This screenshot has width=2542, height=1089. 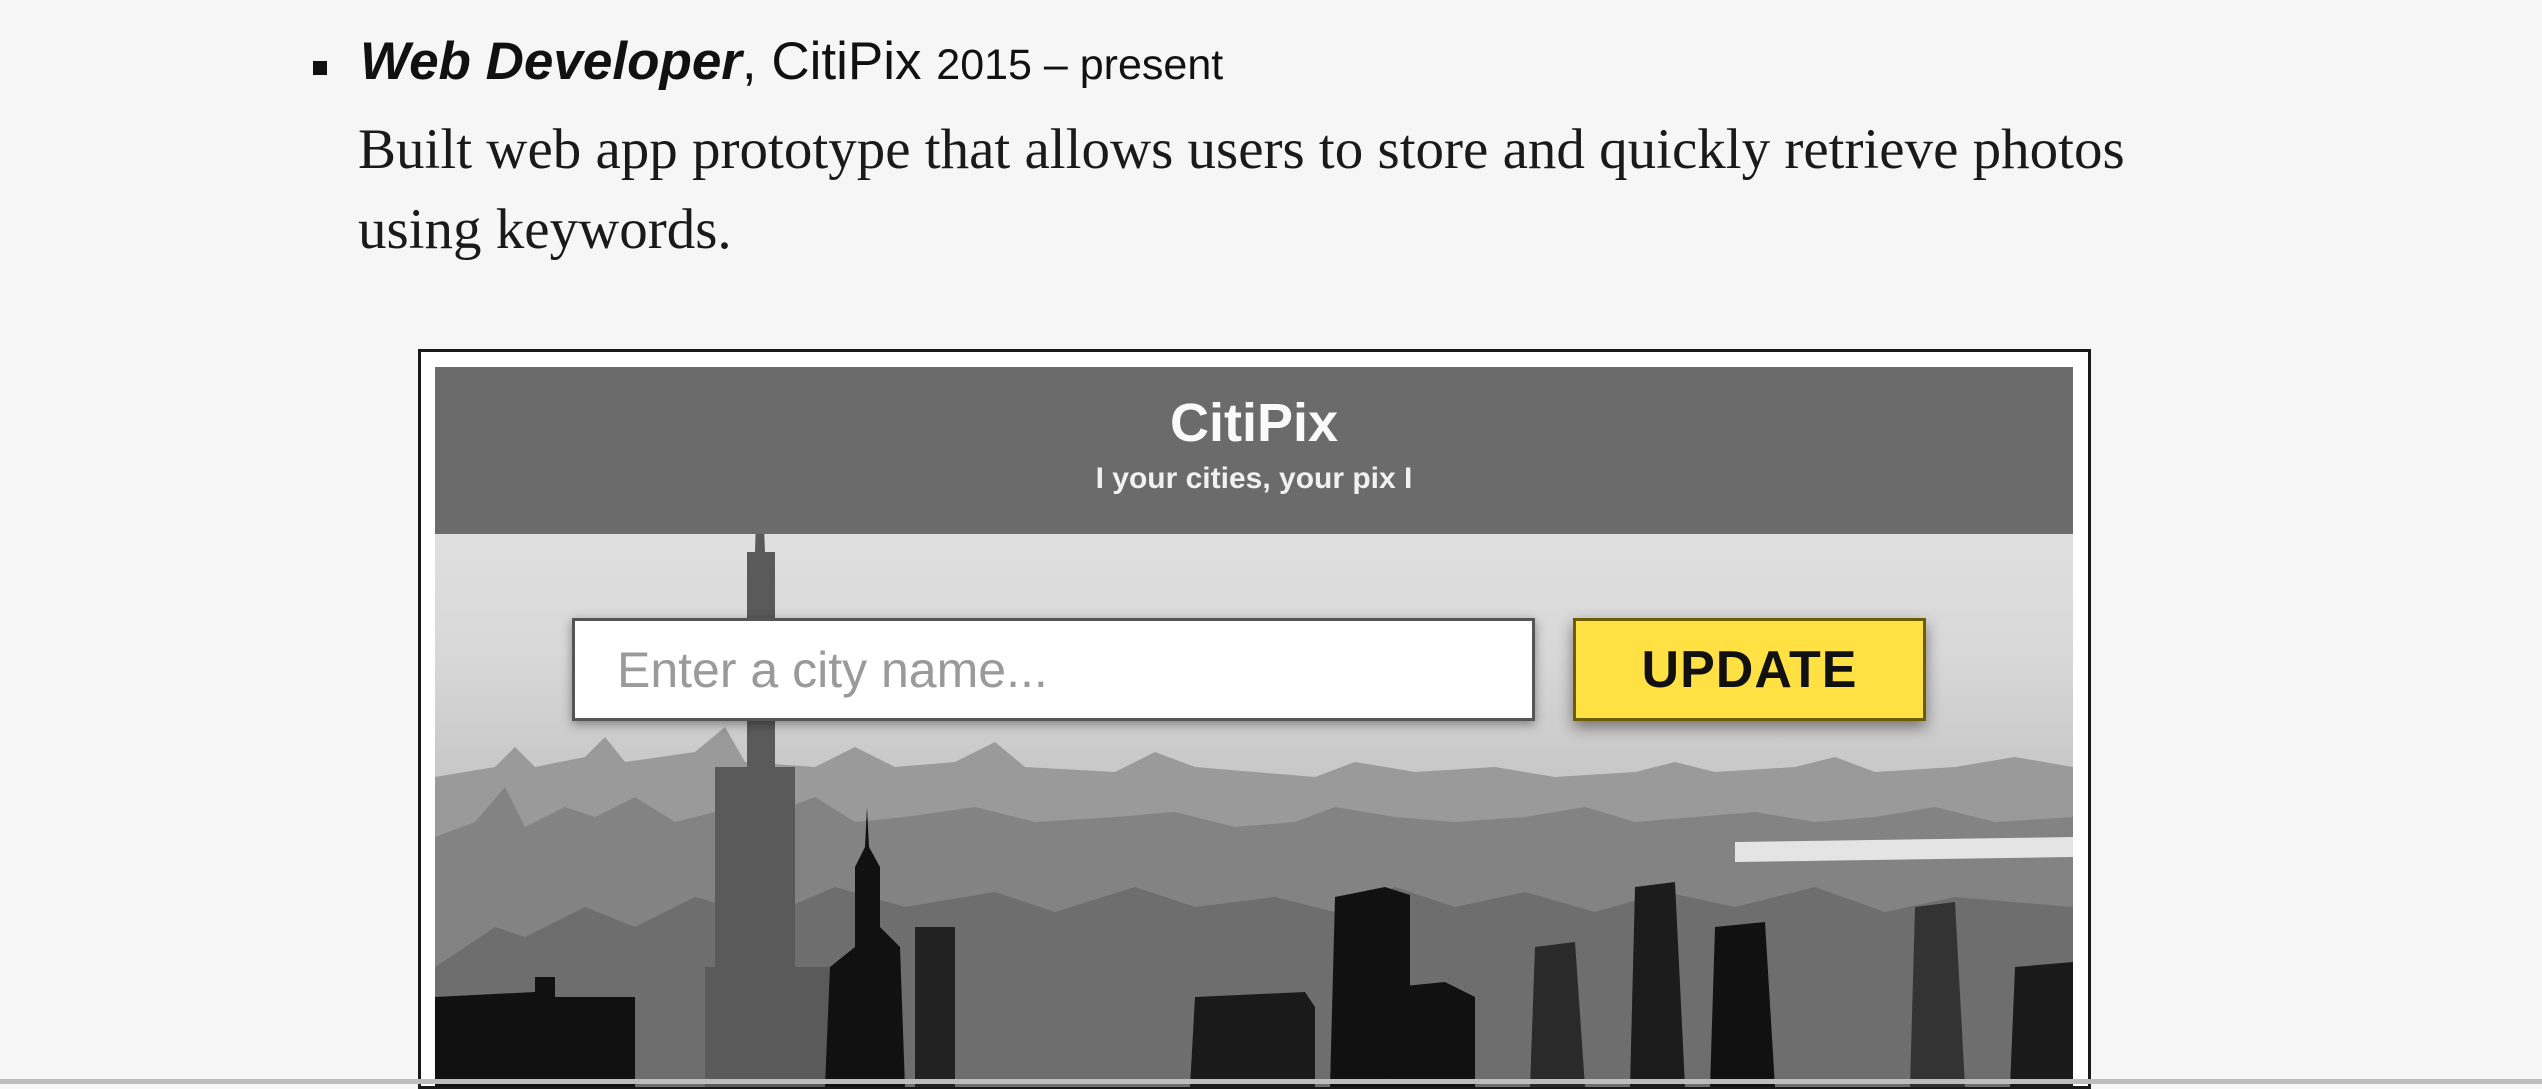 I want to click on city-search-input, so click(x=1053, y=669).